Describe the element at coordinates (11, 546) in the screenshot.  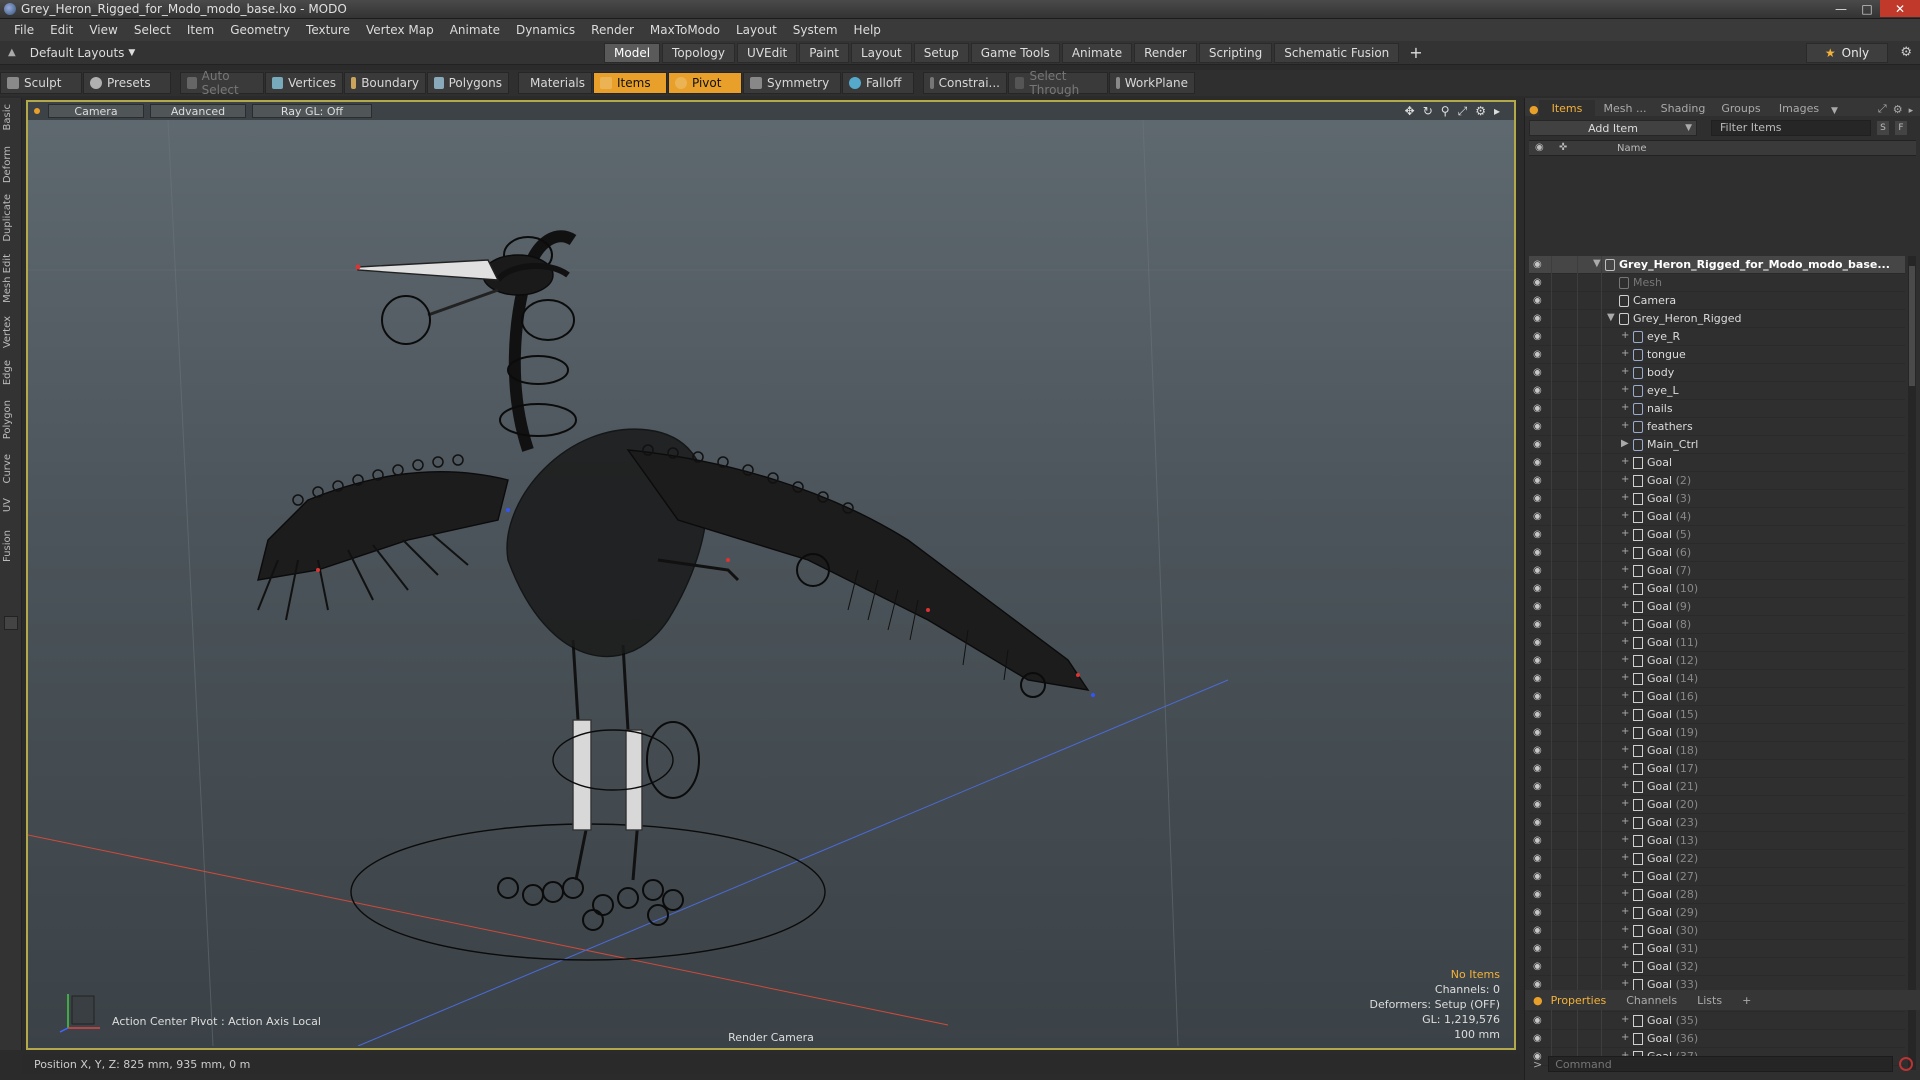
I see `vtab-fusion: Fusion` at that location.